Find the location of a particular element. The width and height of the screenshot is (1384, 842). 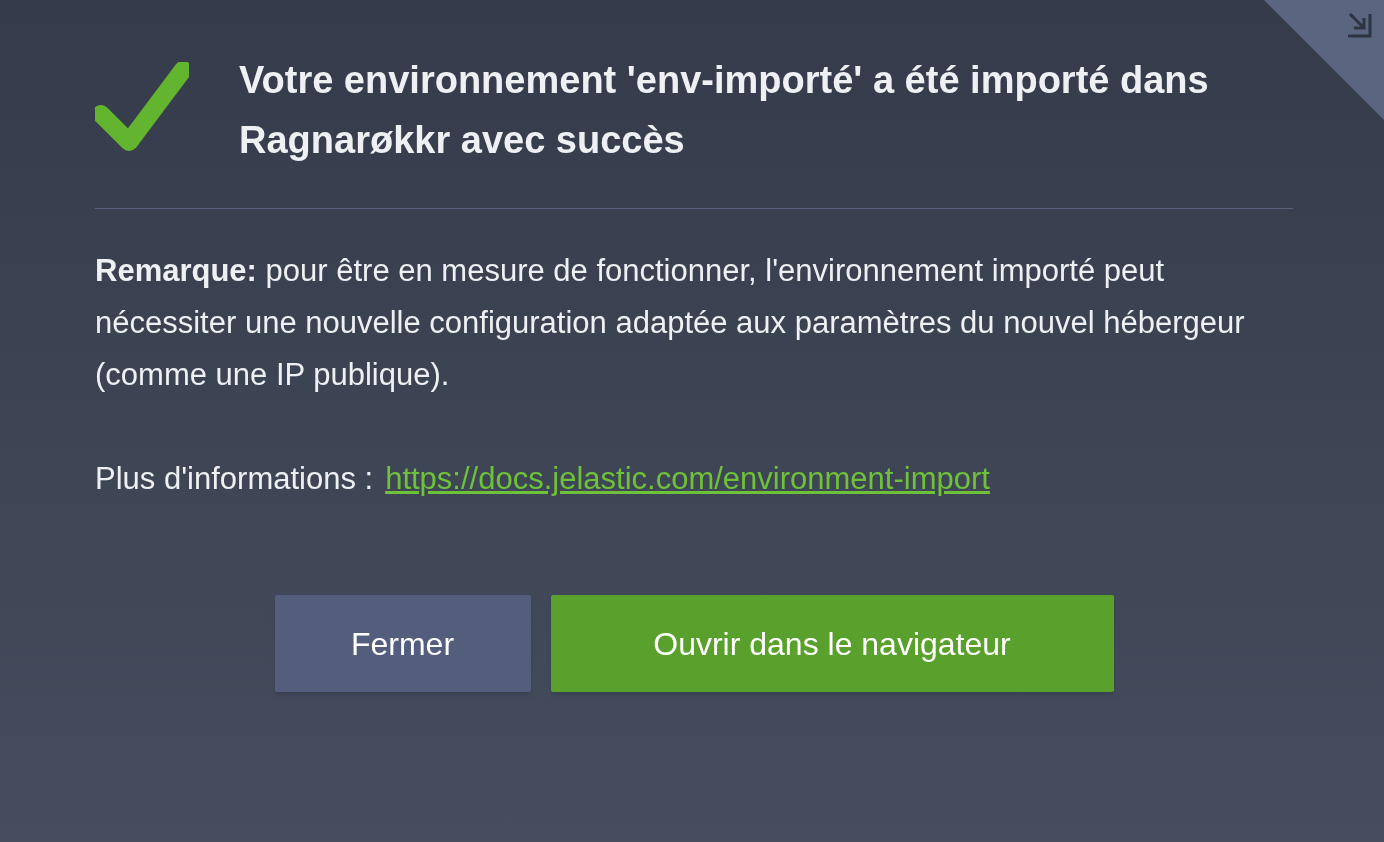

checkmark-icon is located at coordinates (142, 107).